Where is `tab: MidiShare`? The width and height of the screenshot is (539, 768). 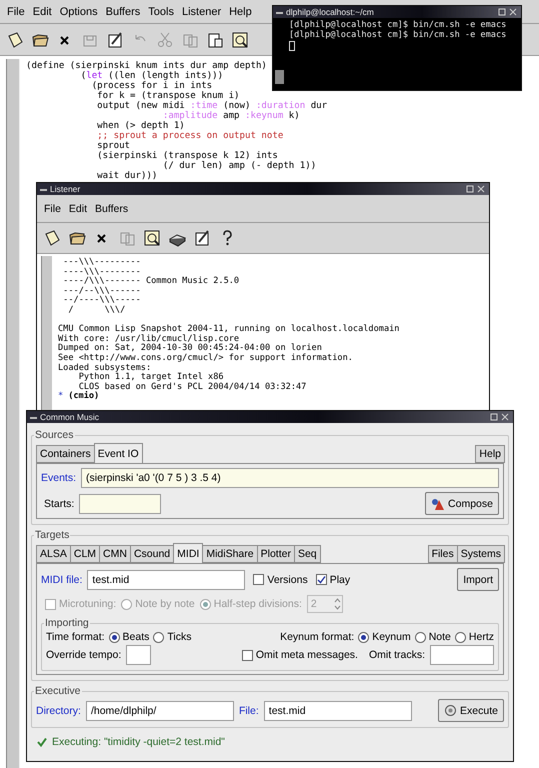
tab: MidiShare is located at coordinates (230, 554).